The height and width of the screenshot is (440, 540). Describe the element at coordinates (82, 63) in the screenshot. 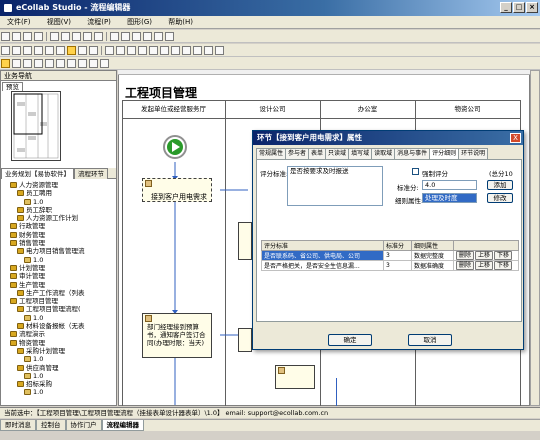

I see `start-icon` at that location.